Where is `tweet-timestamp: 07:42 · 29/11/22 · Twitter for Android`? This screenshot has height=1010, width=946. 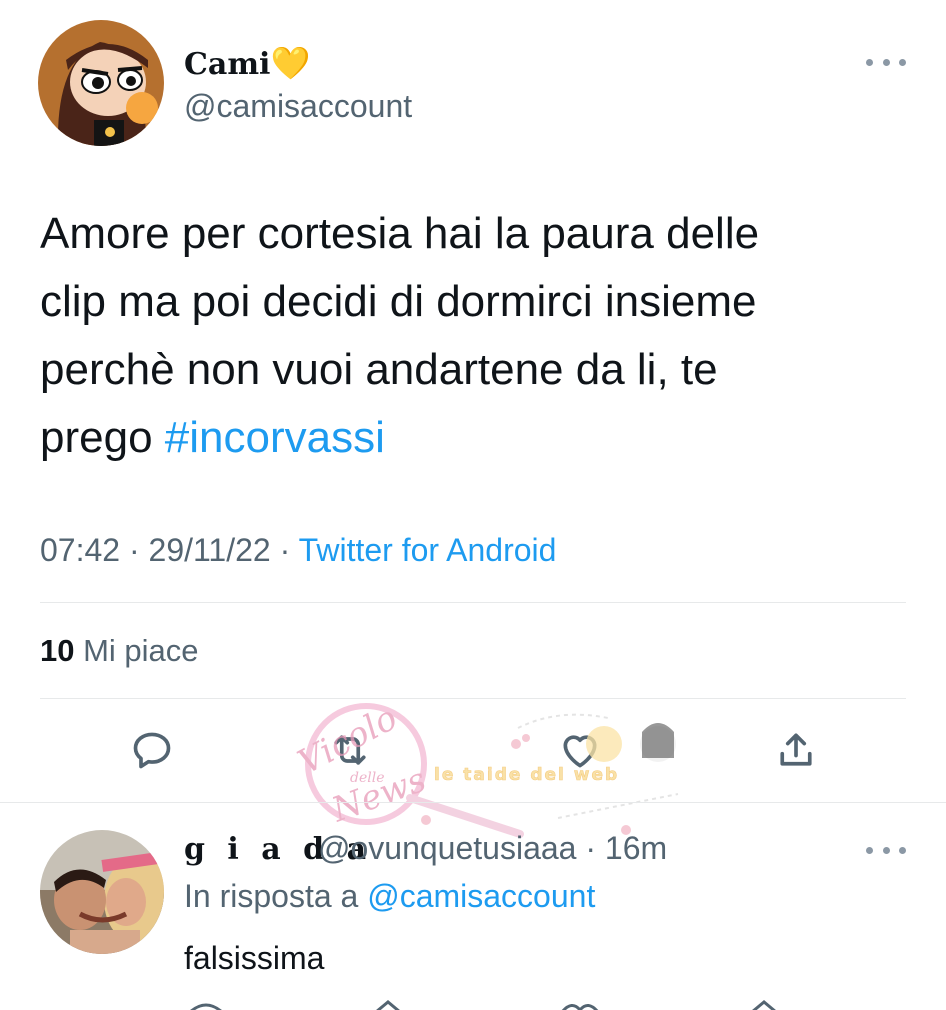 tweet-timestamp: 07:42 · 29/11/22 · Twitter for Android is located at coordinates (298, 550).